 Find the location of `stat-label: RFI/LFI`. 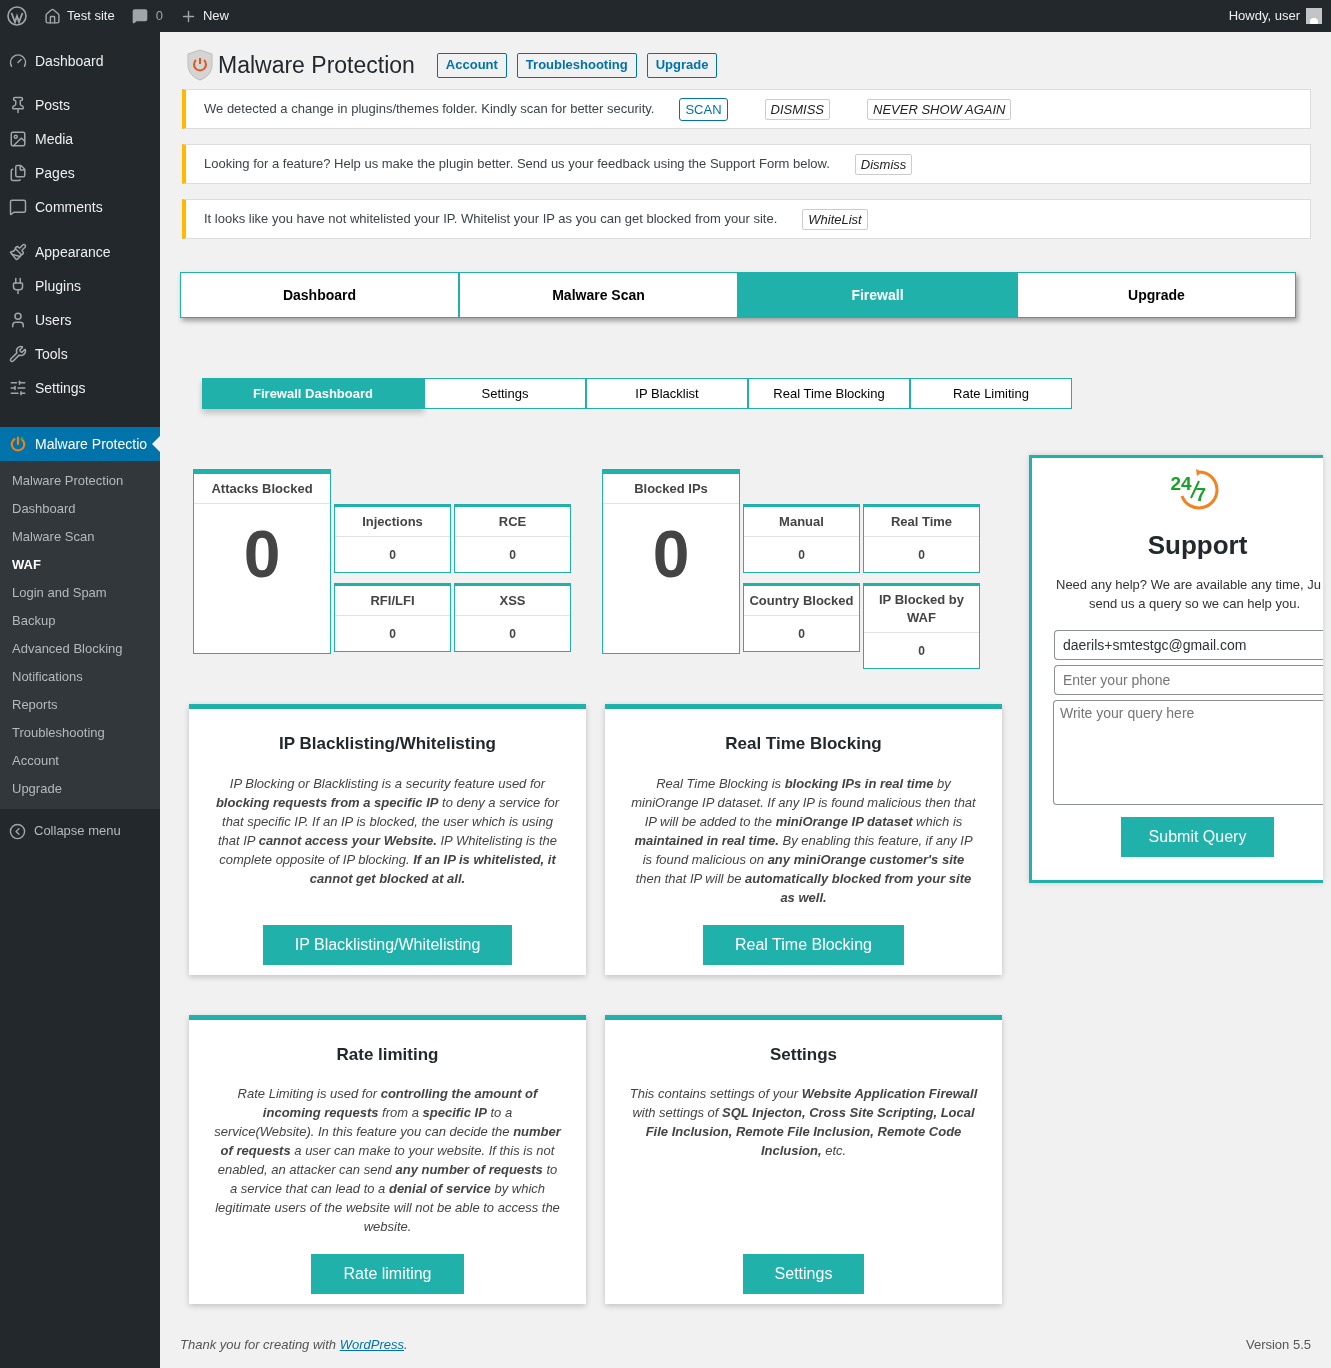

stat-label: RFI/LFI is located at coordinates (392, 601).